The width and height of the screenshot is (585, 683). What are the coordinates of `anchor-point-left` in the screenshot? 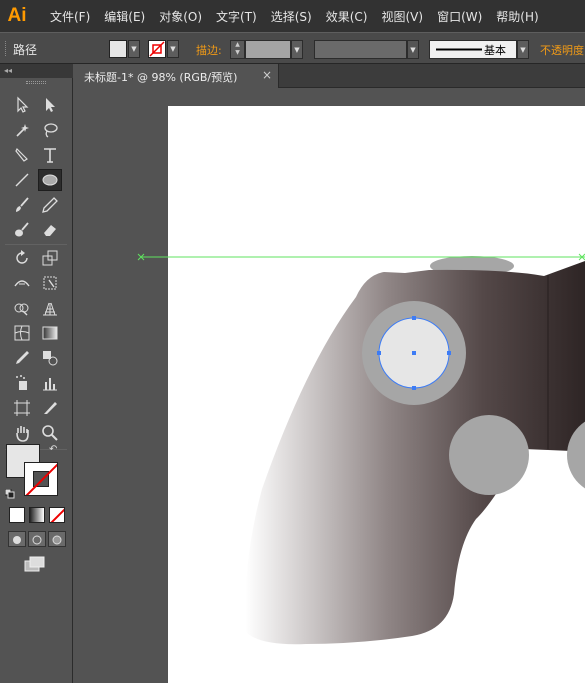 It's located at (379, 353).